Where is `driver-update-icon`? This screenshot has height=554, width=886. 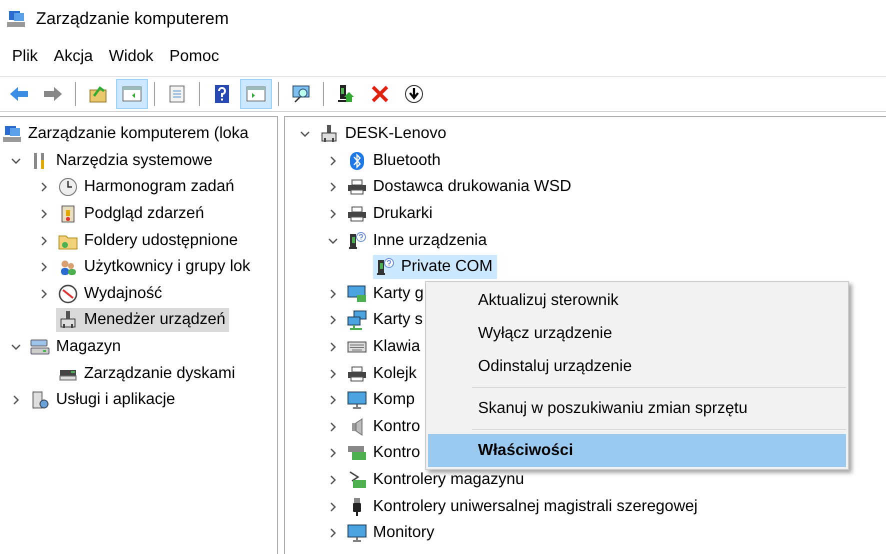 driver-update-icon is located at coordinates (346, 94).